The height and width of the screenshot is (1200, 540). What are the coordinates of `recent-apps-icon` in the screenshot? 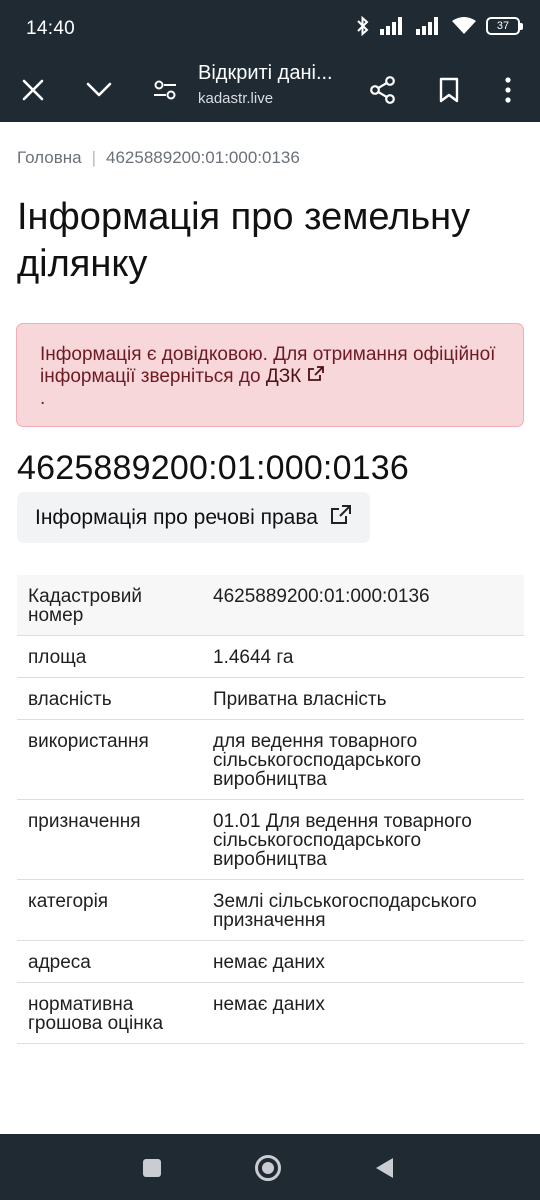 It's located at (152, 1168).